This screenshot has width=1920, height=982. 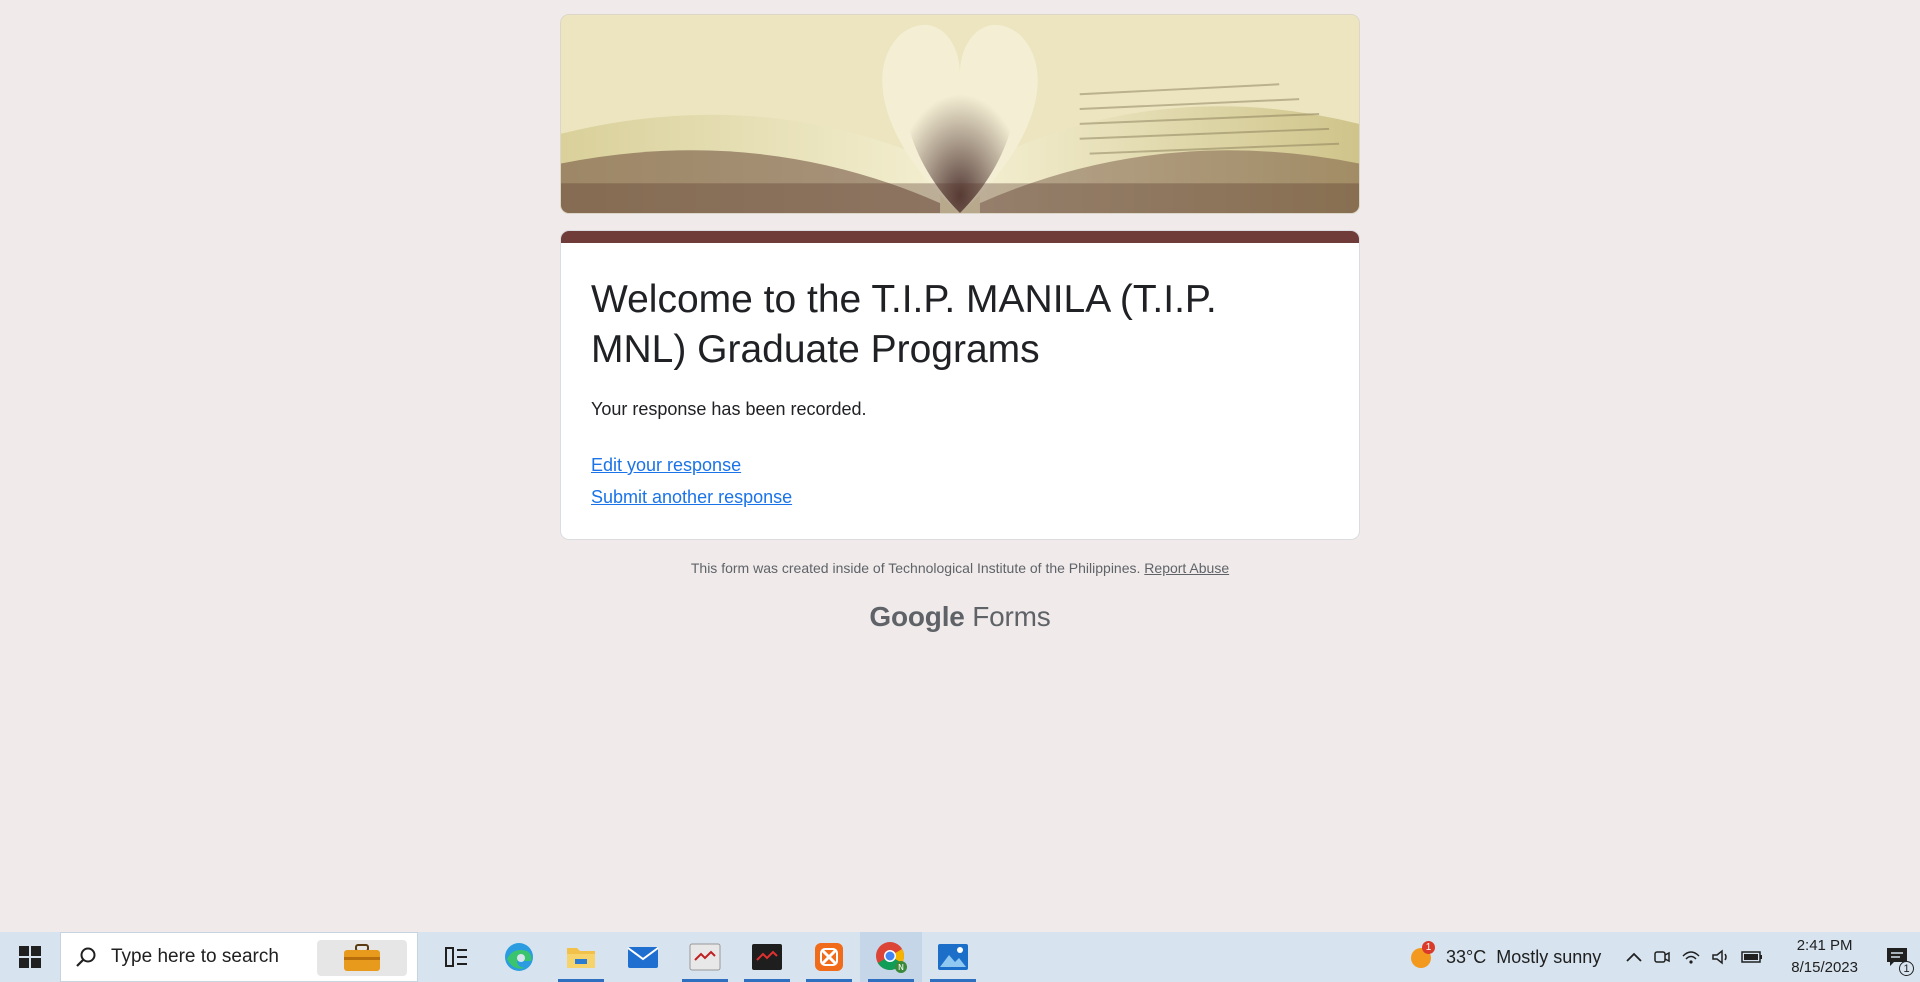 I want to click on clock-time: 2:41 PM, so click(x=1824, y=945).